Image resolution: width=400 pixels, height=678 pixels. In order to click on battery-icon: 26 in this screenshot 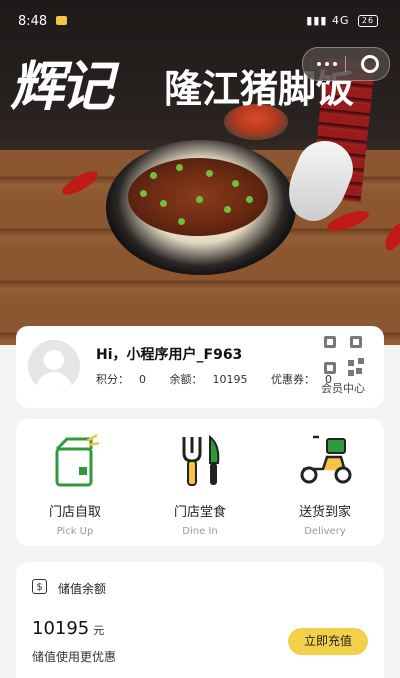, I will do `click(368, 21)`.